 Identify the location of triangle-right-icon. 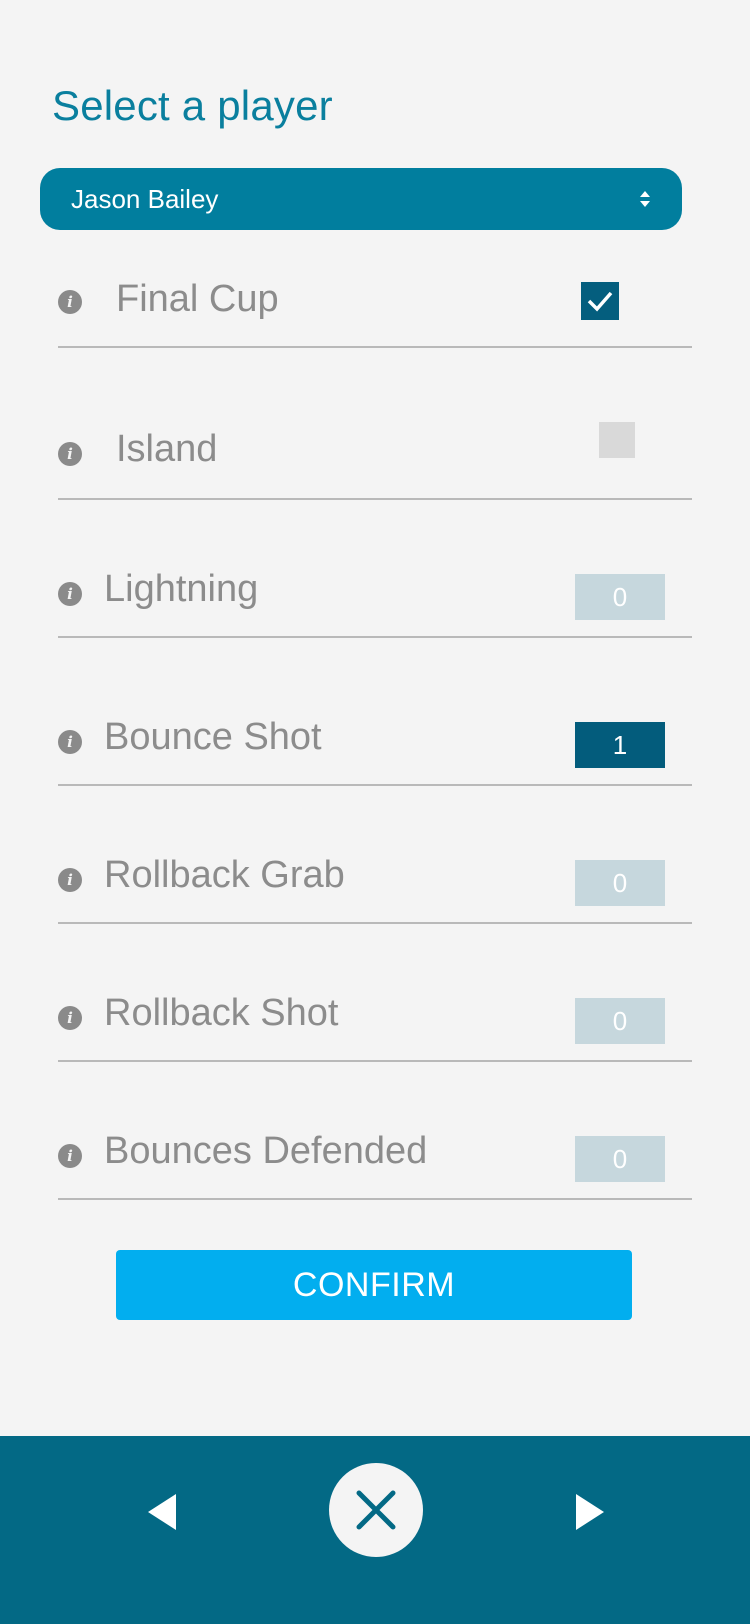
(590, 1512).